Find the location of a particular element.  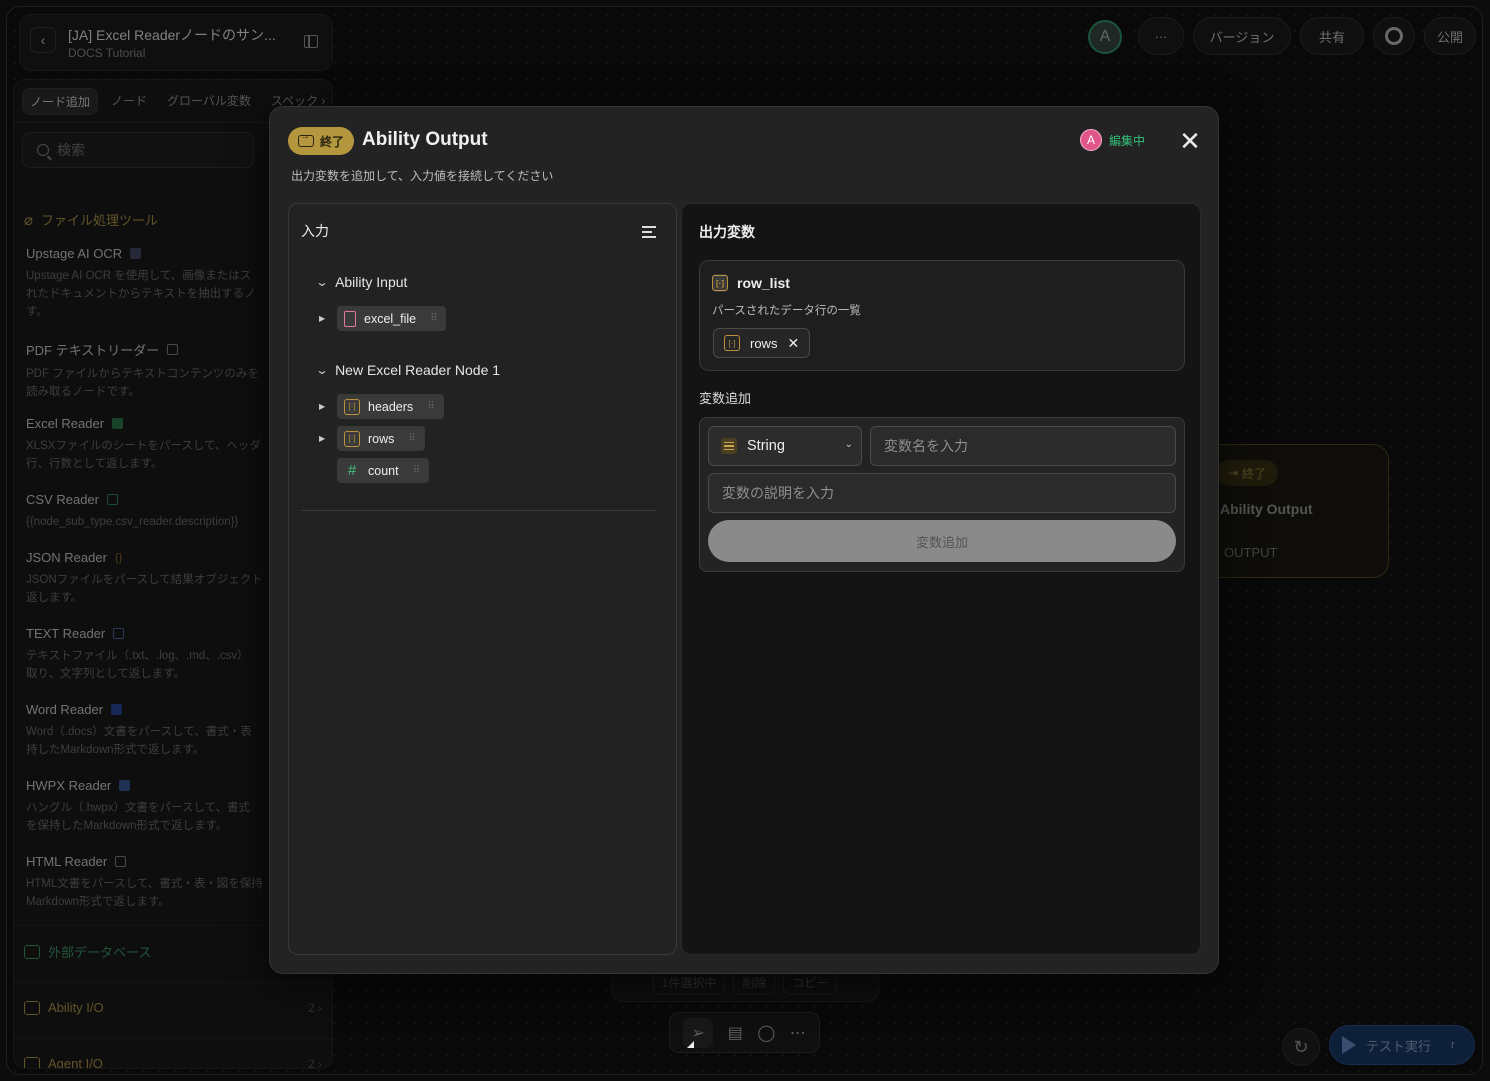

var-desc-input: 変数の説明を入力 is located at coordinates (942, 493).